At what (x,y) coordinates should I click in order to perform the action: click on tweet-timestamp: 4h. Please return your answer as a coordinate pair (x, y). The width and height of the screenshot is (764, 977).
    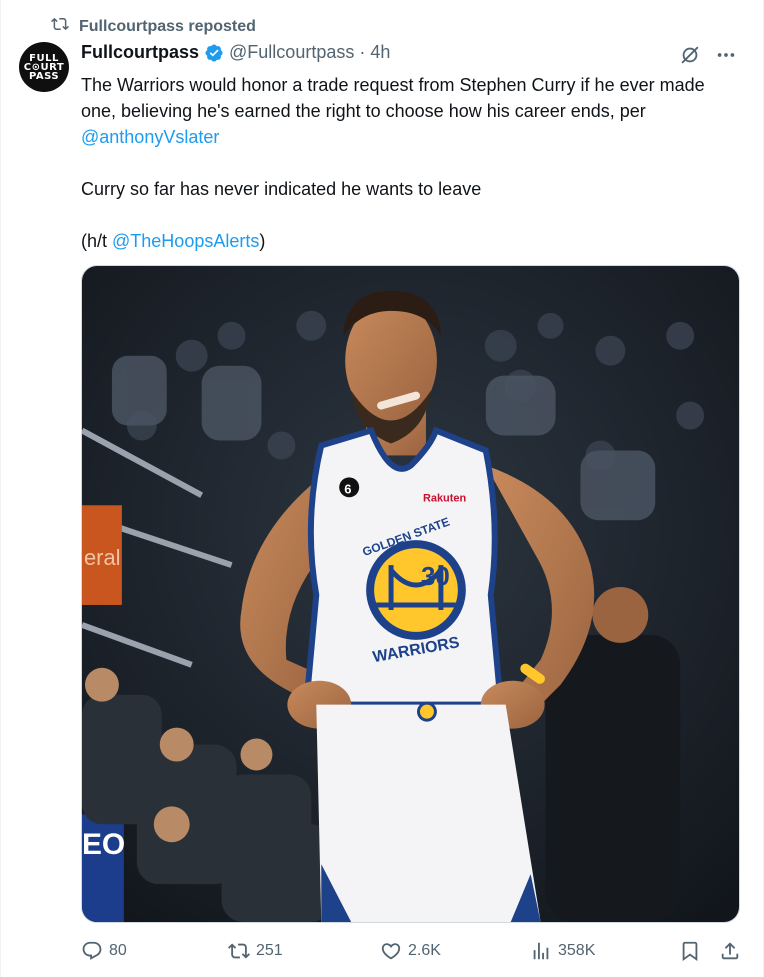
    Looking at the image, I should click on (380, 52).